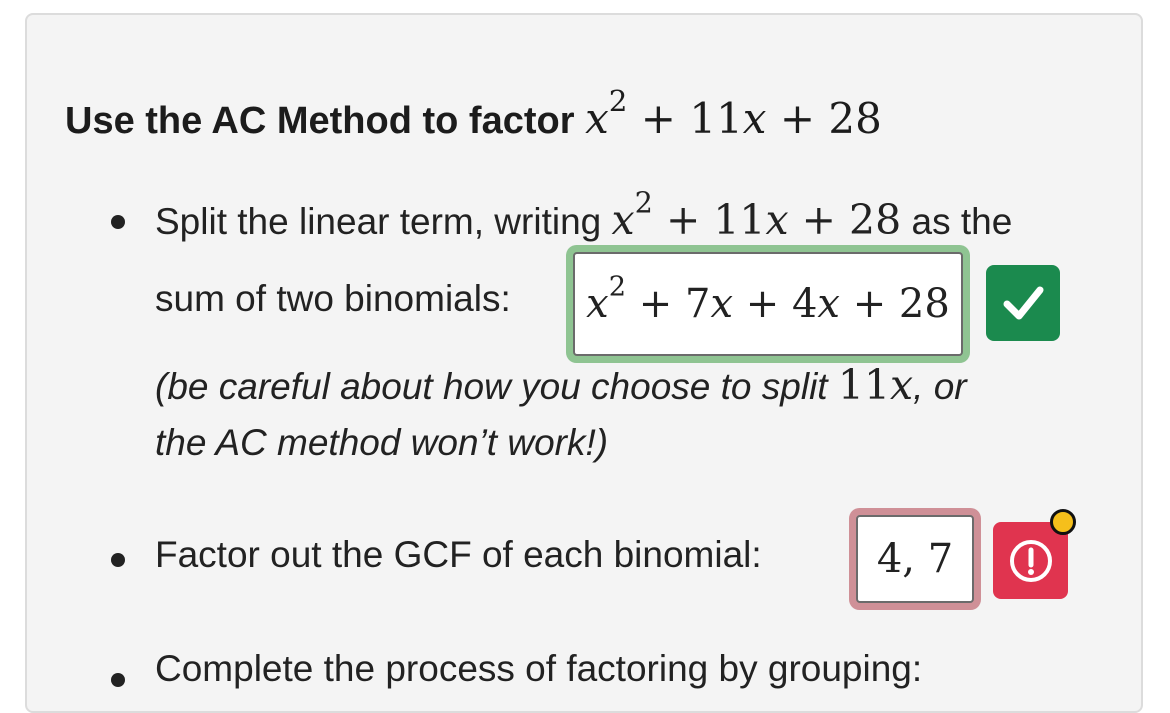 This screenshot has height=713, width=1170. I want to click on step-1-hint-term: 11x, so click(875, 385).